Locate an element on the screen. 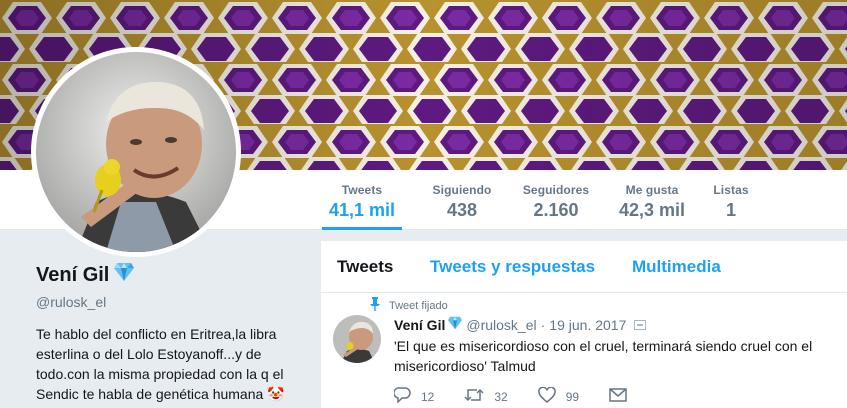 Image resolution: width=847 pixels, height=408 pixels. tweet-avatar-image is located at coordinates (357, 339).